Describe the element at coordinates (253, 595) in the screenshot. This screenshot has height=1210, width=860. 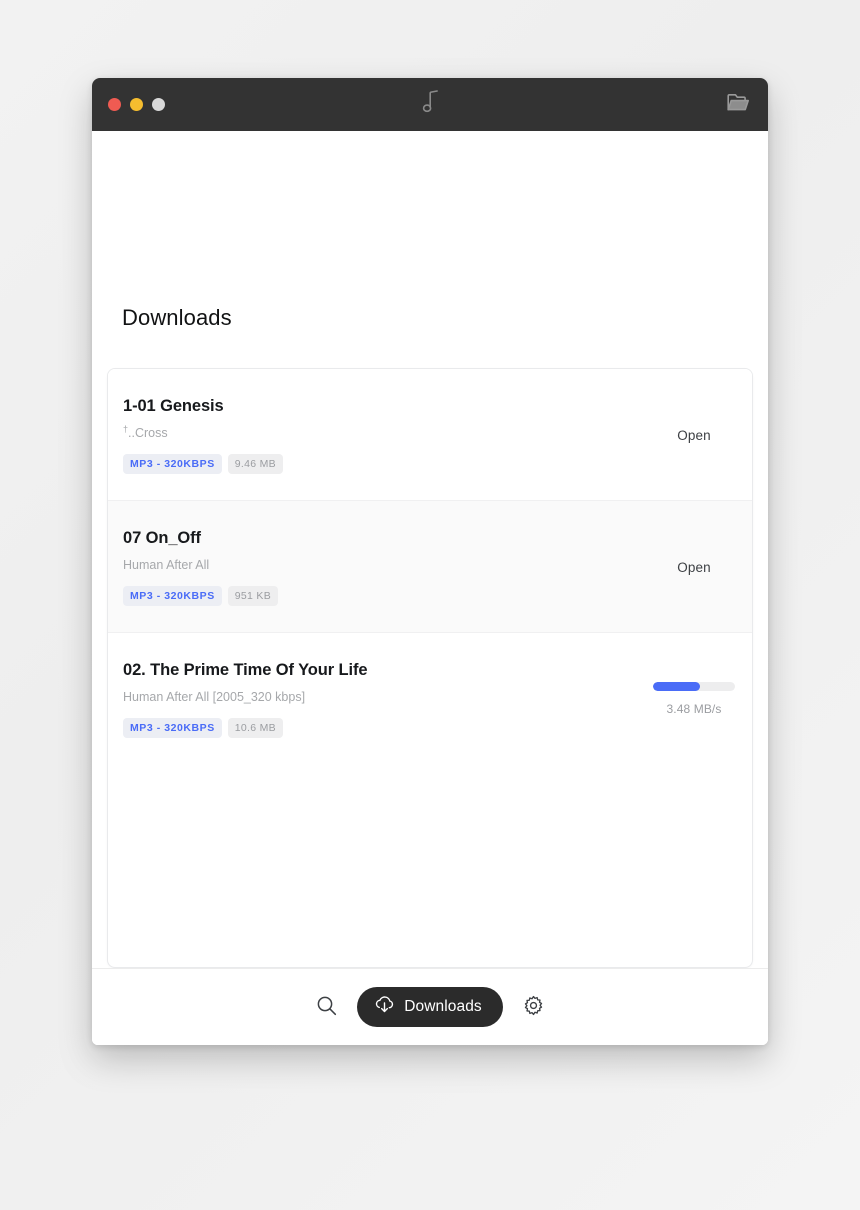
I see `size-badge: 951 KB` at that location.